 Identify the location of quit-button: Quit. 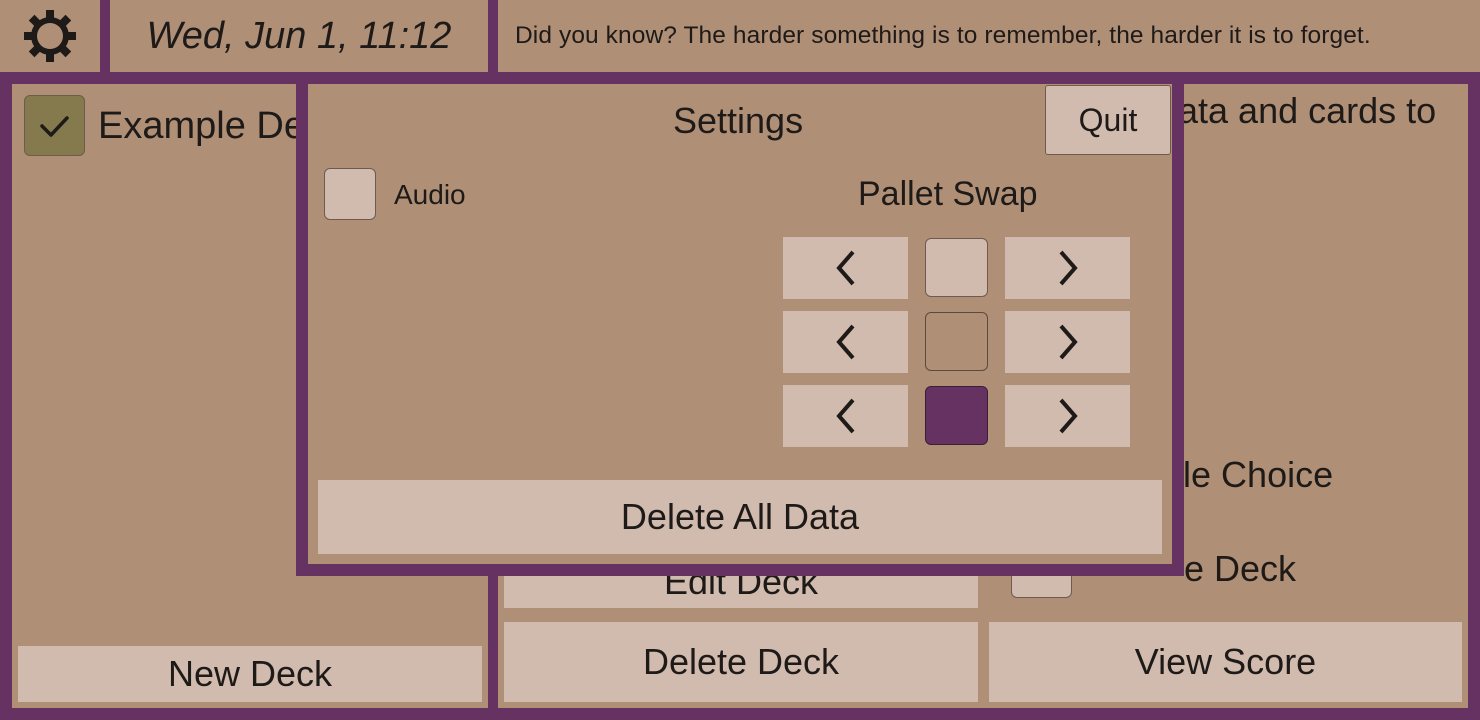
(1108, 120).